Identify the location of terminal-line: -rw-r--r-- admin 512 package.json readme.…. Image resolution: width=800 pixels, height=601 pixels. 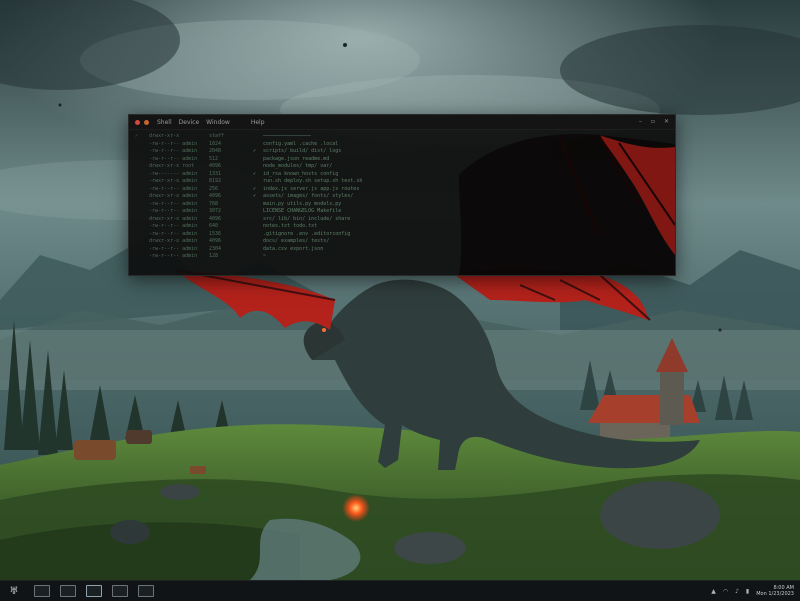
(402, 160).